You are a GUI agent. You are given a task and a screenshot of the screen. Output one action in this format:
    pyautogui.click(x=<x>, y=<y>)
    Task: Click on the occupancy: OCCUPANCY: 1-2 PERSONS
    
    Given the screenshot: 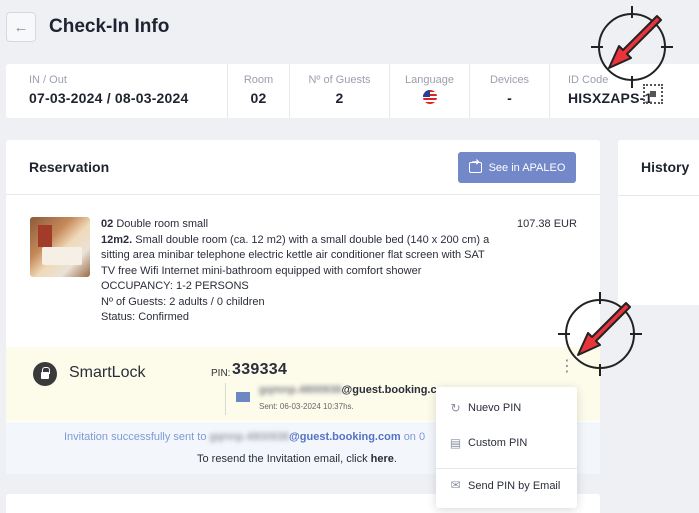 What is the action you would take?
    pyautogui.click(x=175, y=286)
    